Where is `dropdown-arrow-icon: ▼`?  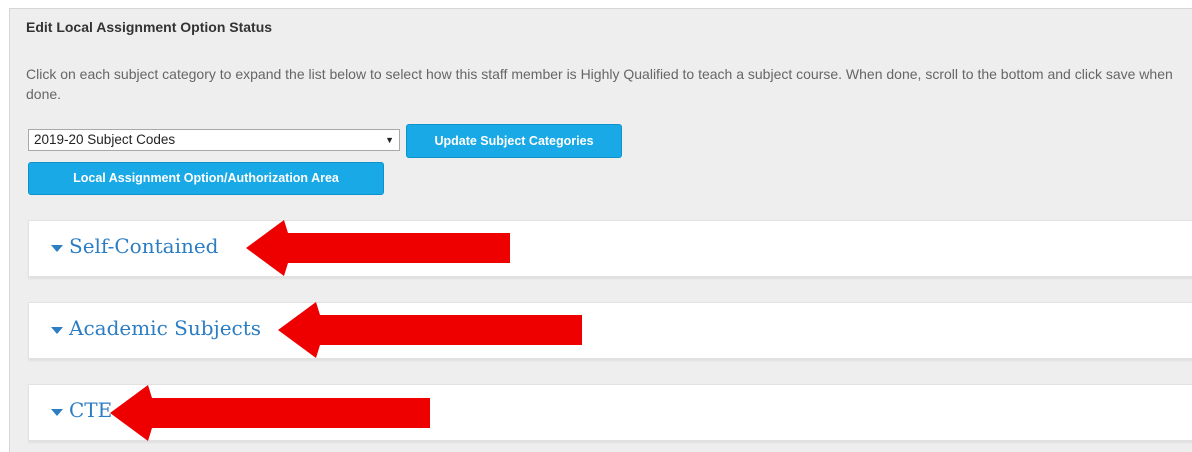 dropdown-arrow-icon: ▼ is located at coordinates (389, 140).